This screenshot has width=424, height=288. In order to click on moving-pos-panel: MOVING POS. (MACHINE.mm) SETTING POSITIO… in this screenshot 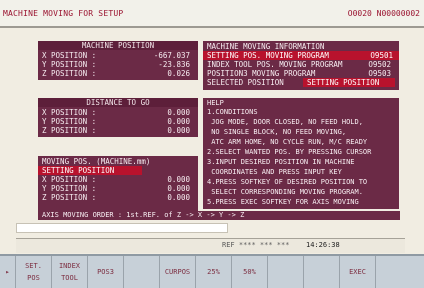, I will do `click(118, 183)`.